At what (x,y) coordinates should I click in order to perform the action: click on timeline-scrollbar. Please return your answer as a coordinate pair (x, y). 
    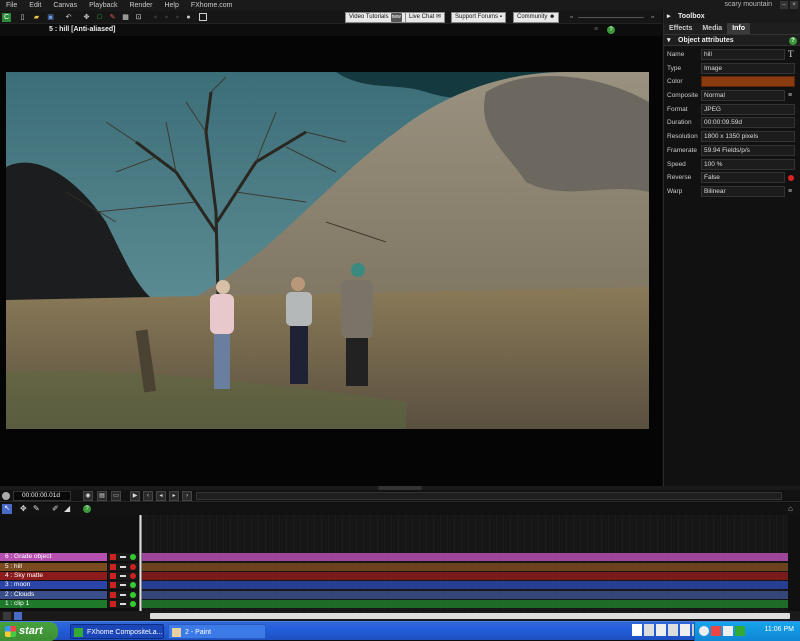
    Looking at the image, I should click on (470, 616).